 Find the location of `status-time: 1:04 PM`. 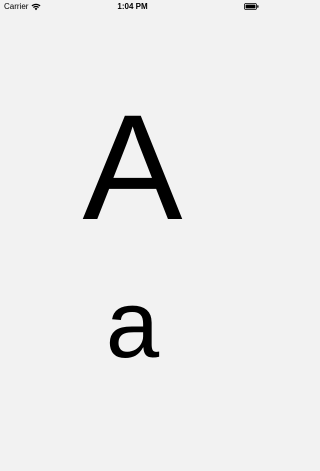

status-time: 1:04 PM is located at coordinates (132, 6).